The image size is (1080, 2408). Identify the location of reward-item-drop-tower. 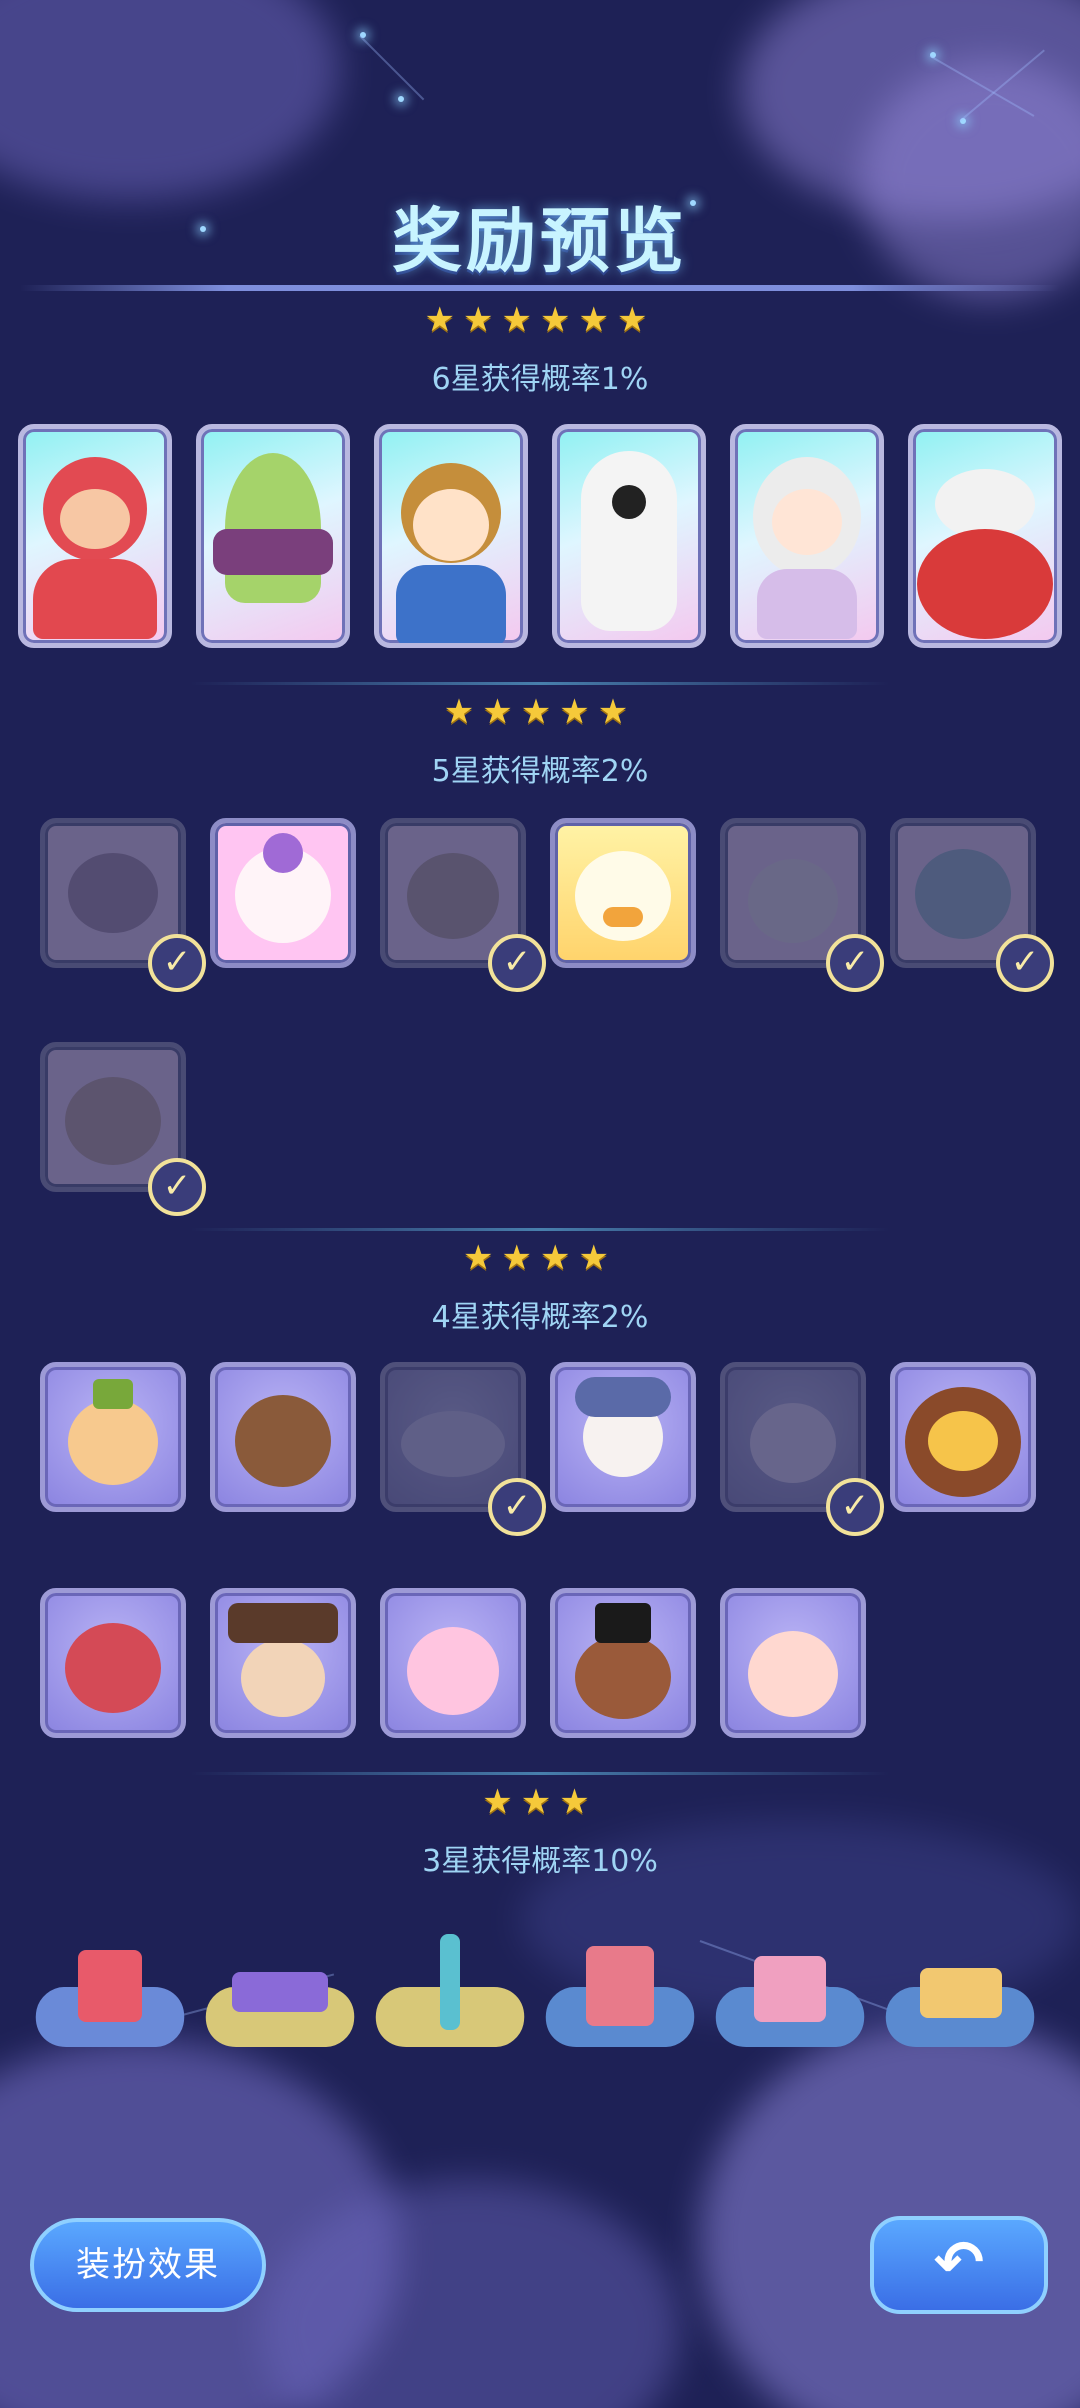
(450, 1992).